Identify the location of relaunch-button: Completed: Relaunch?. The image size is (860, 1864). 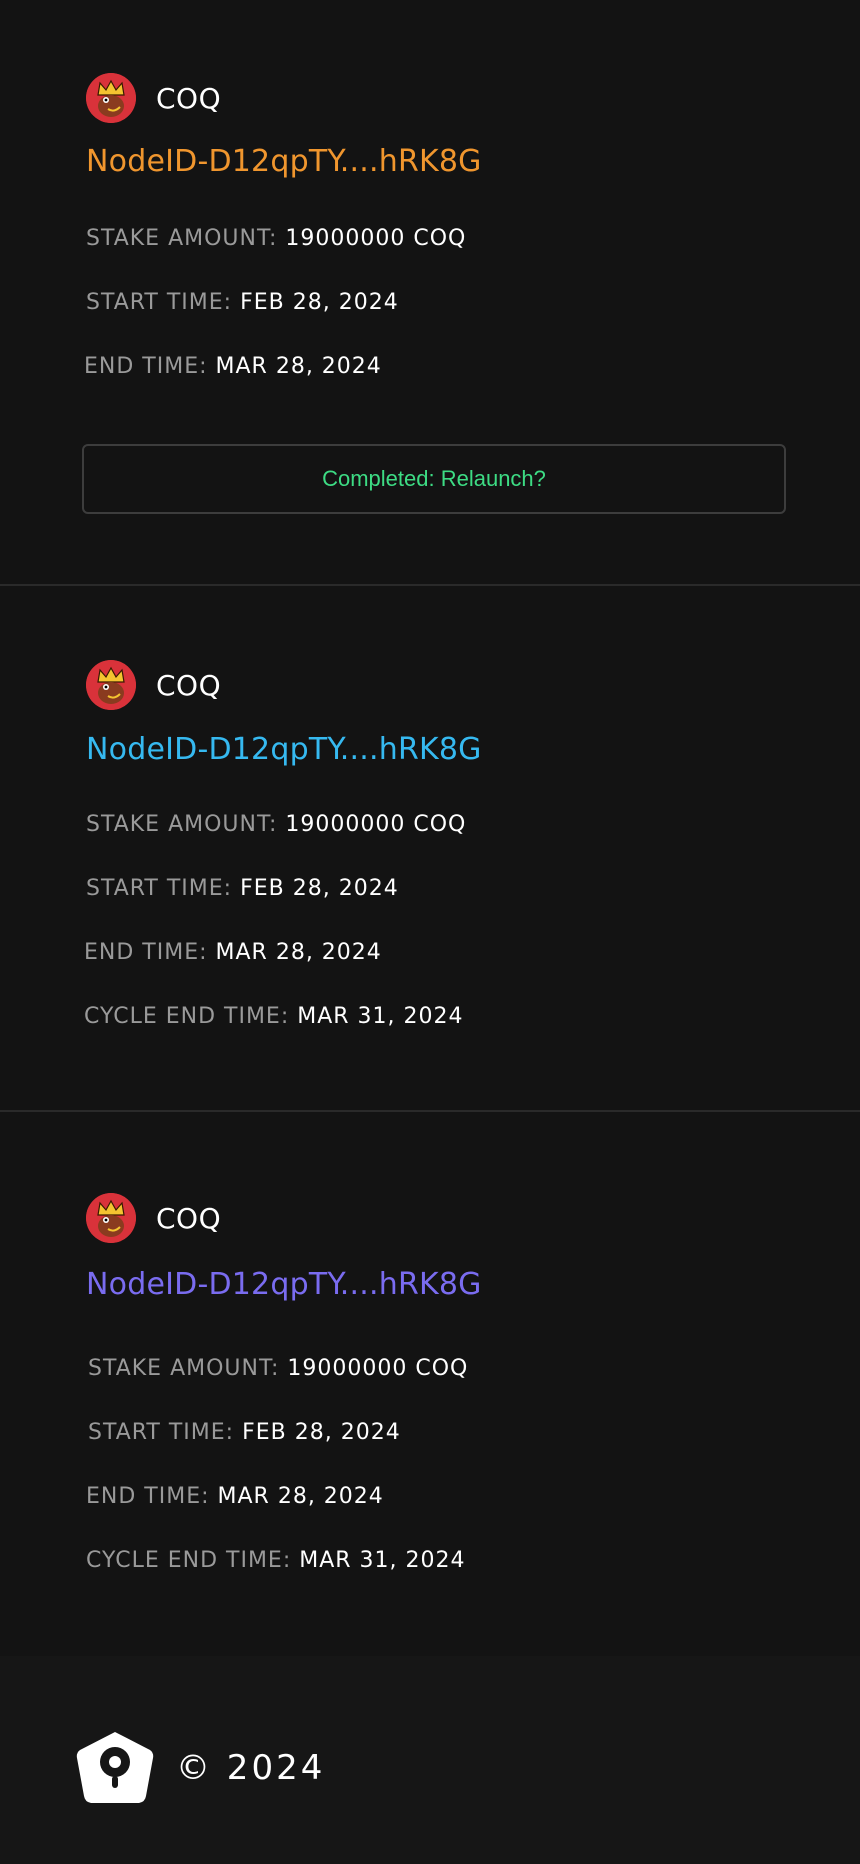
(434, 479).